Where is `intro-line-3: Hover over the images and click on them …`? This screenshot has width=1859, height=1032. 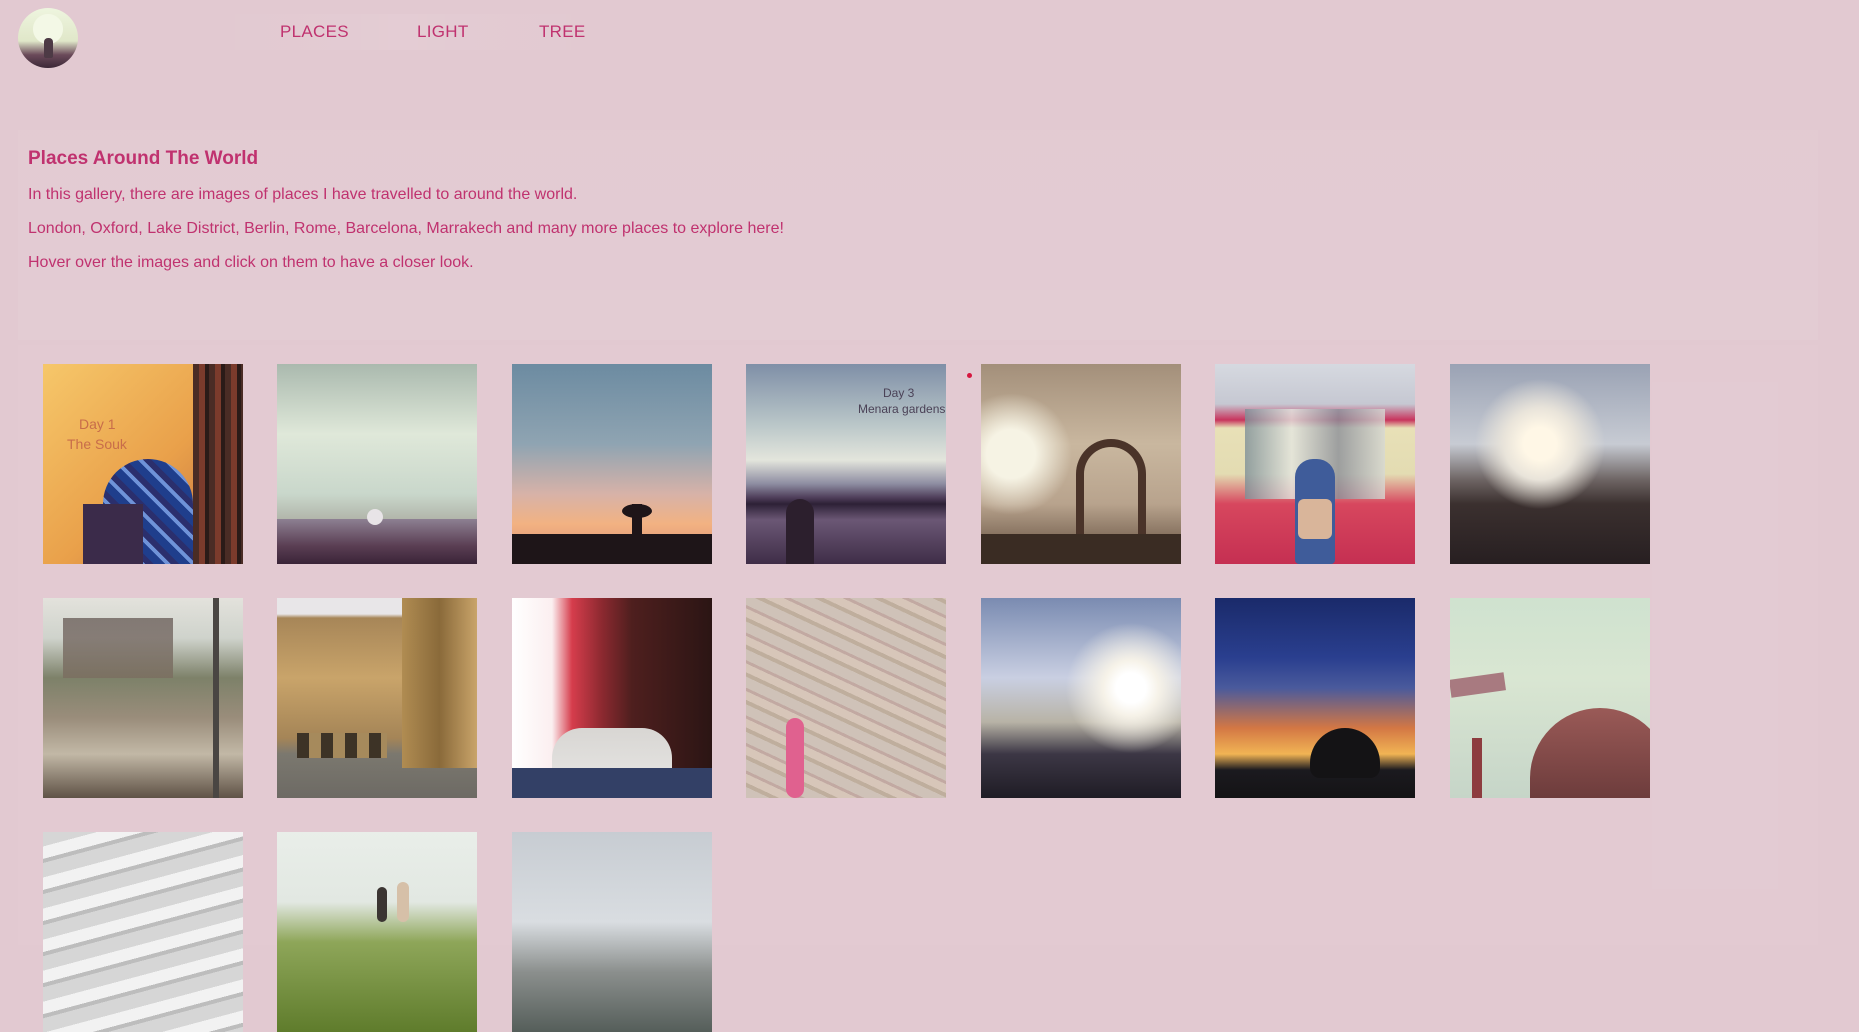
intro-line-3: Hover over the images and click on them … is located at coordinates (251, 262).